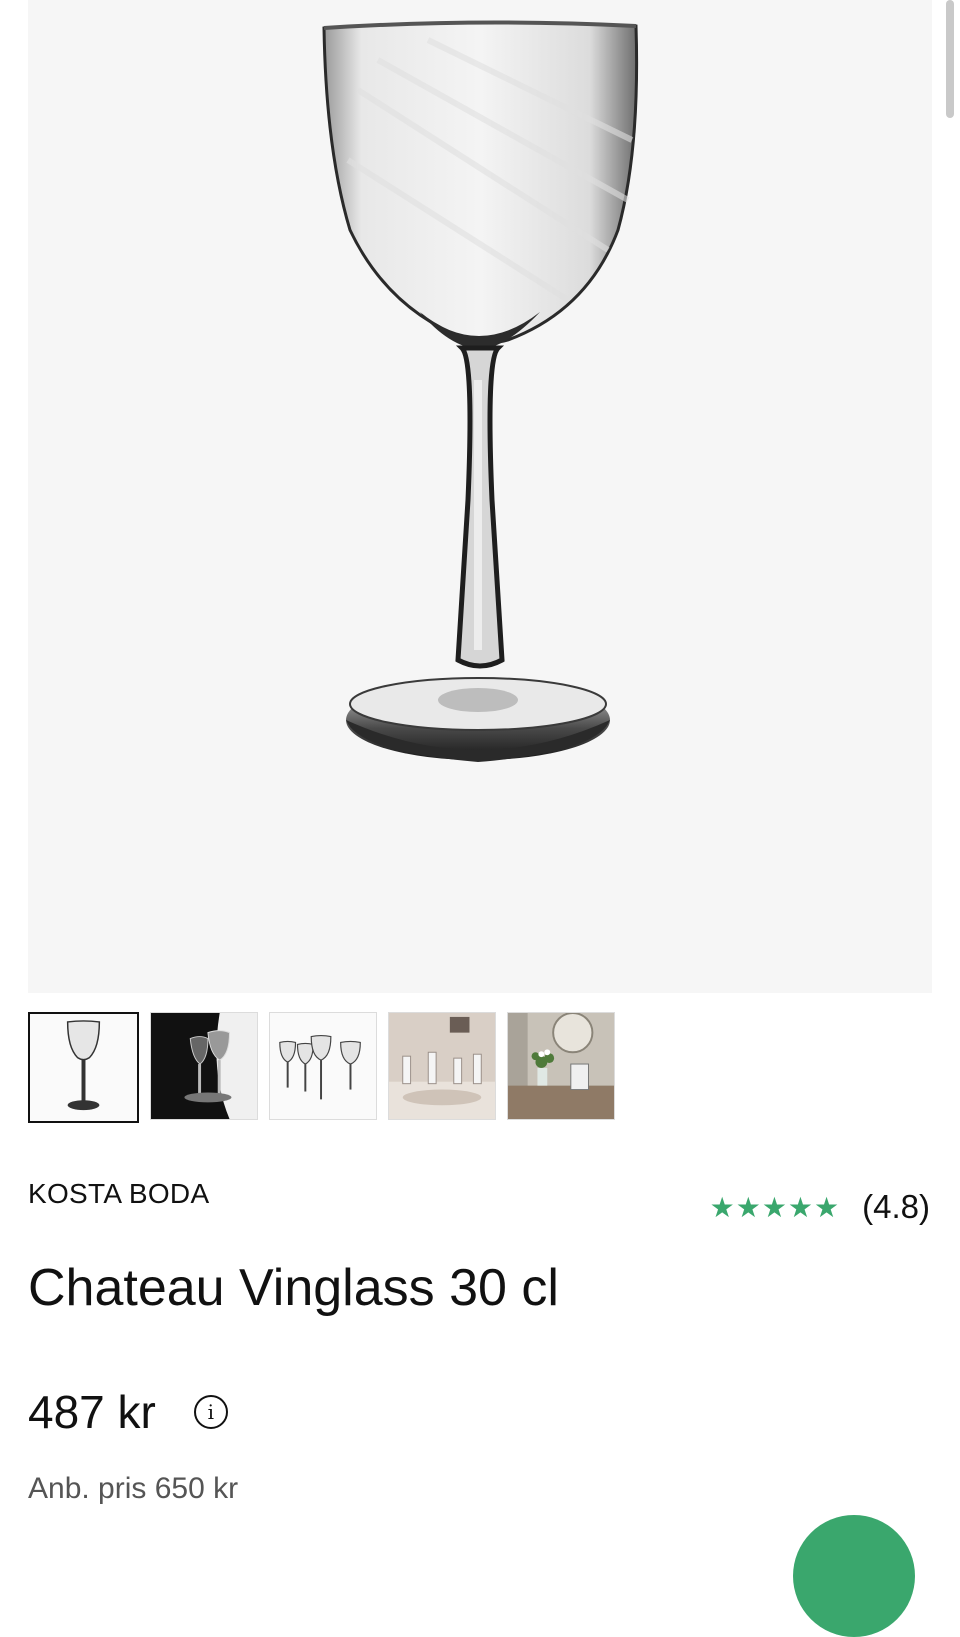  I want to click on thumbnail-dark-background, so click(204, 1066).